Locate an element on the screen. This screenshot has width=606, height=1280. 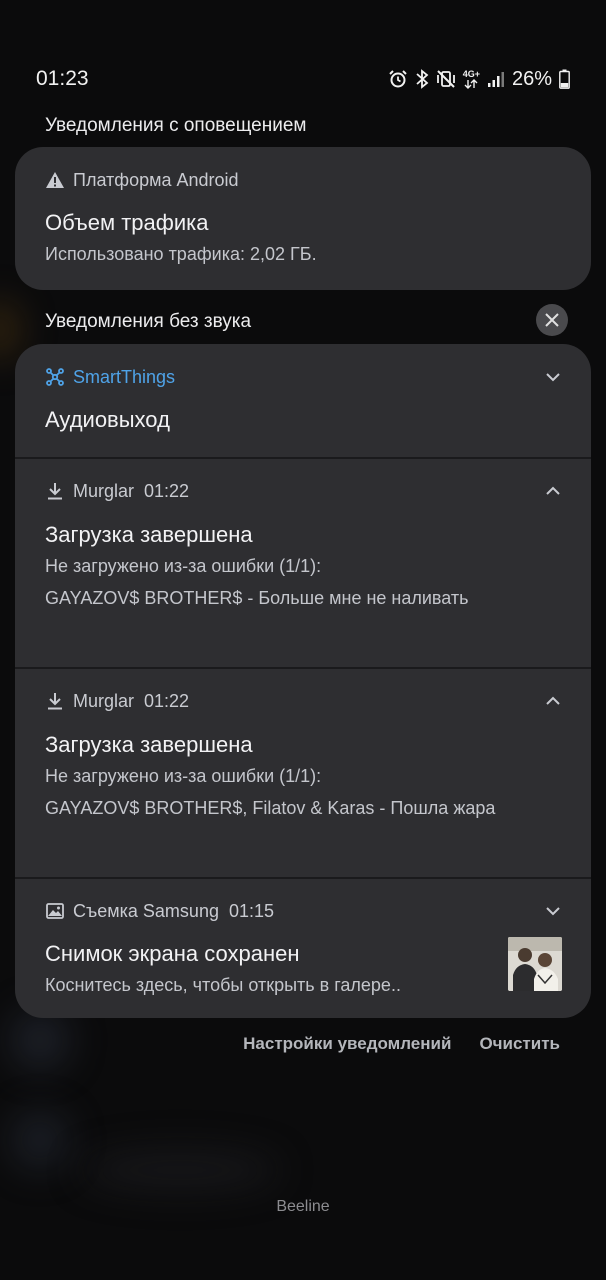
notification-title: Аудиовыход is located at coordinates (107, 419).